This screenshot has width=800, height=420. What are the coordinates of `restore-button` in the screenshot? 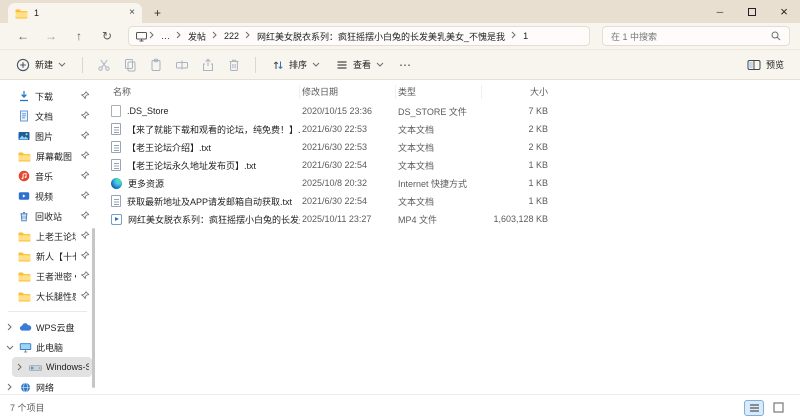 It's located at (752, 11).